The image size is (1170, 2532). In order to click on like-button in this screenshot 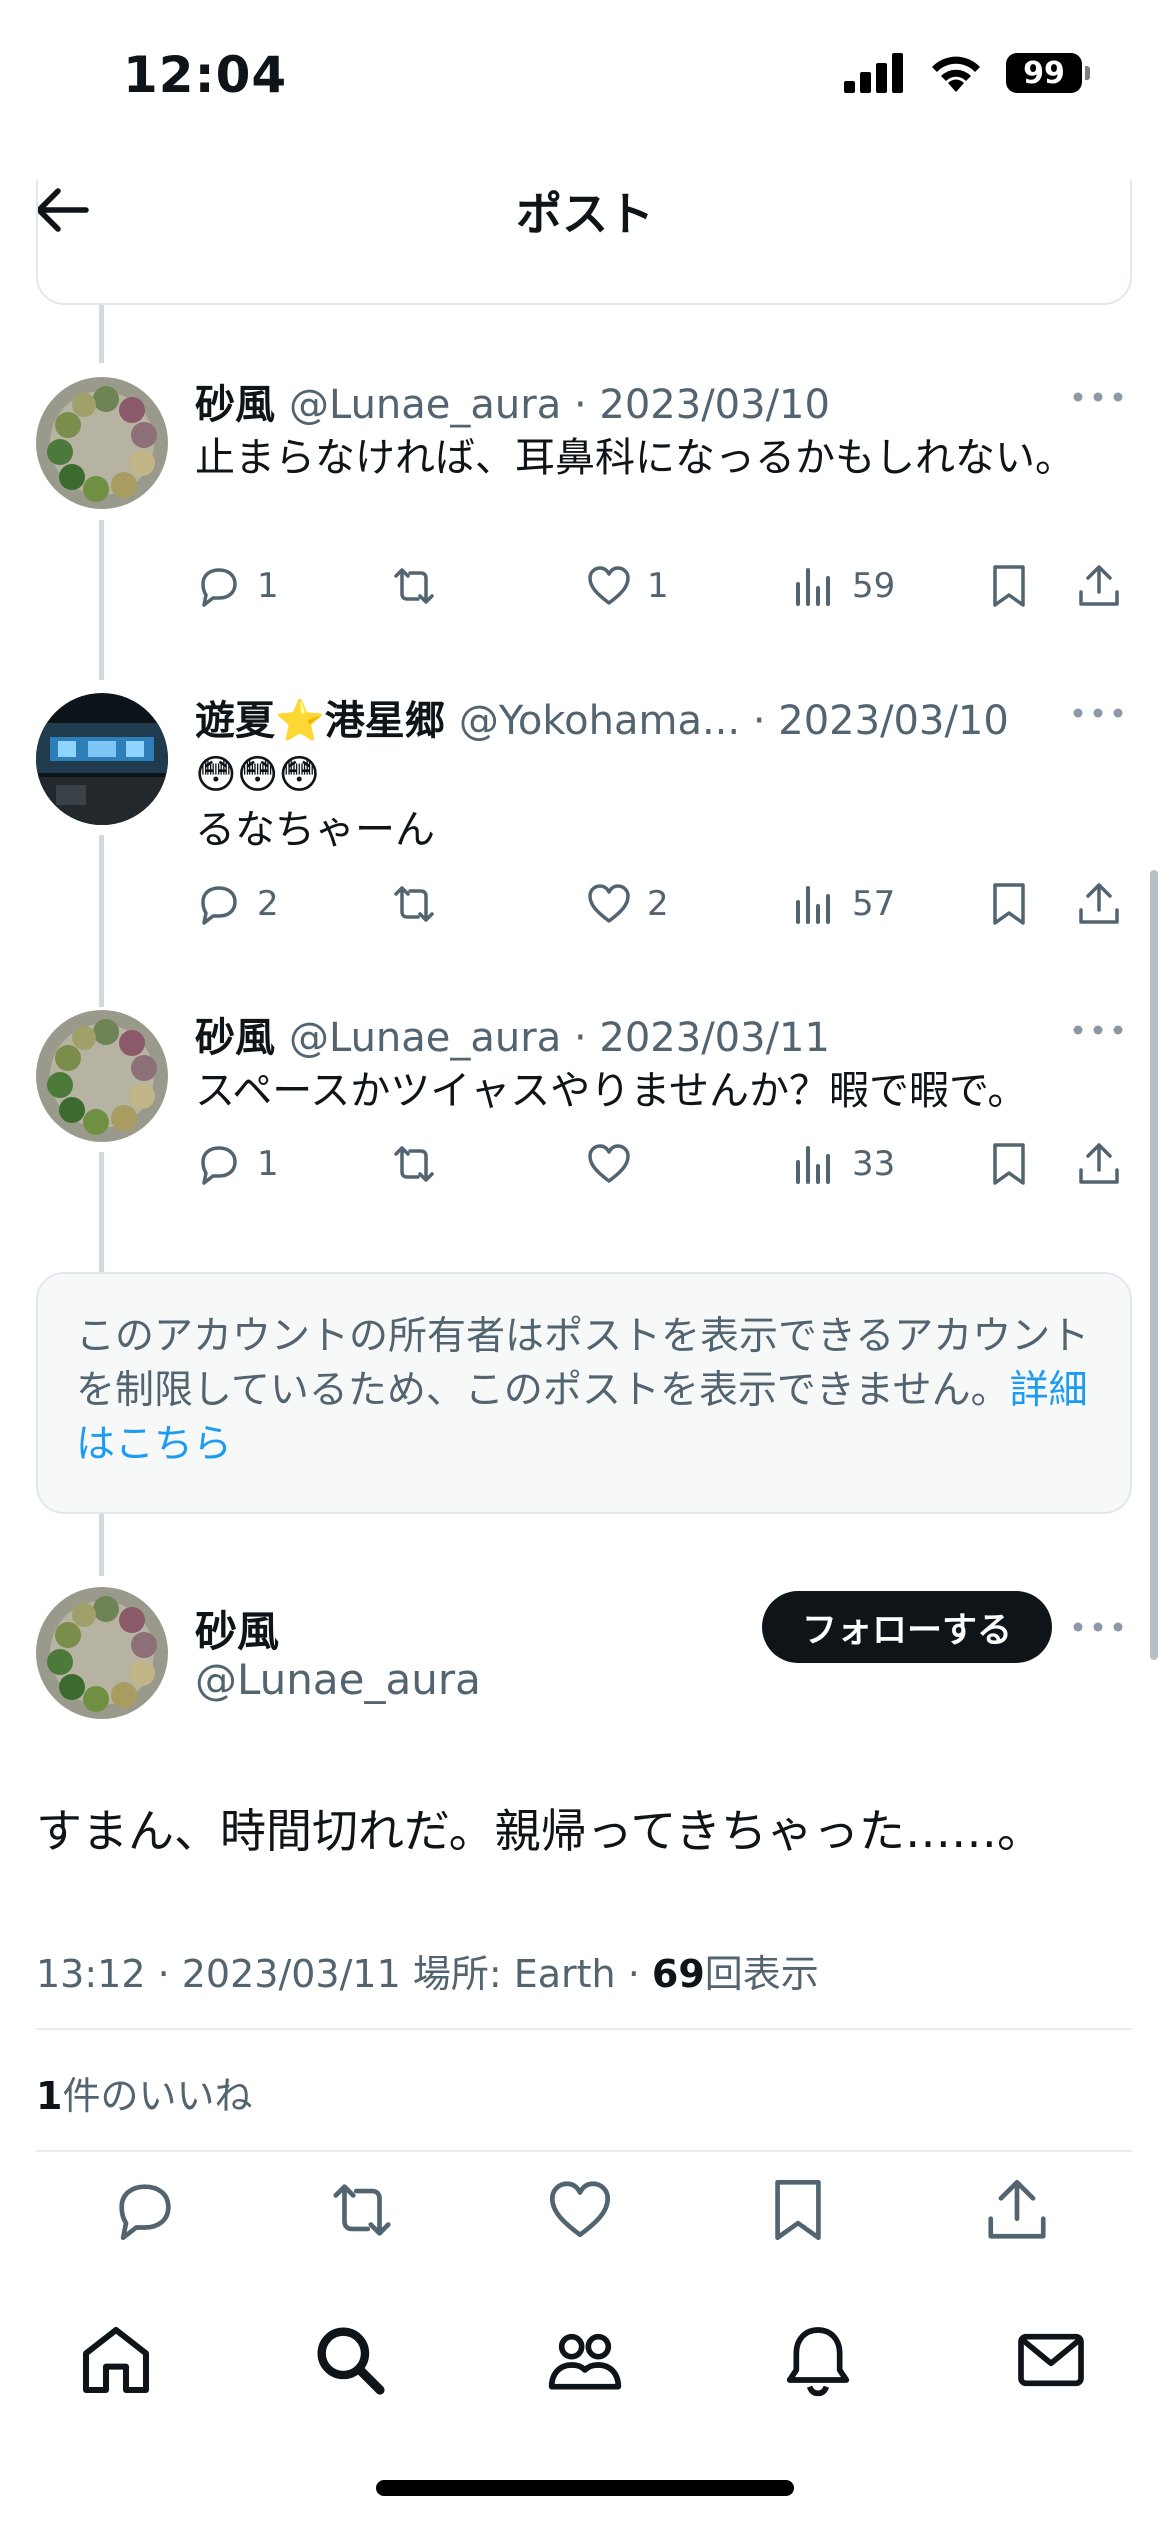, I will do `click(616, 1164)`.